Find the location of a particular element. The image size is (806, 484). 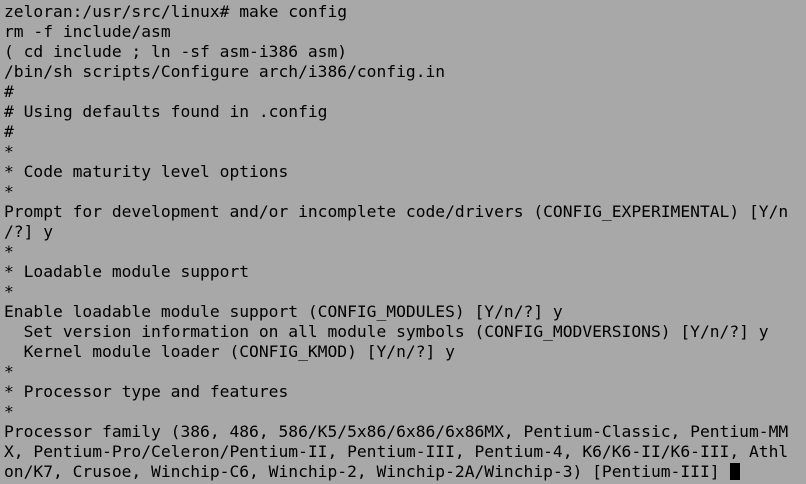

terminal-line: zeloran:/usr/src/linux# make config is located at coordinates (176, 11).